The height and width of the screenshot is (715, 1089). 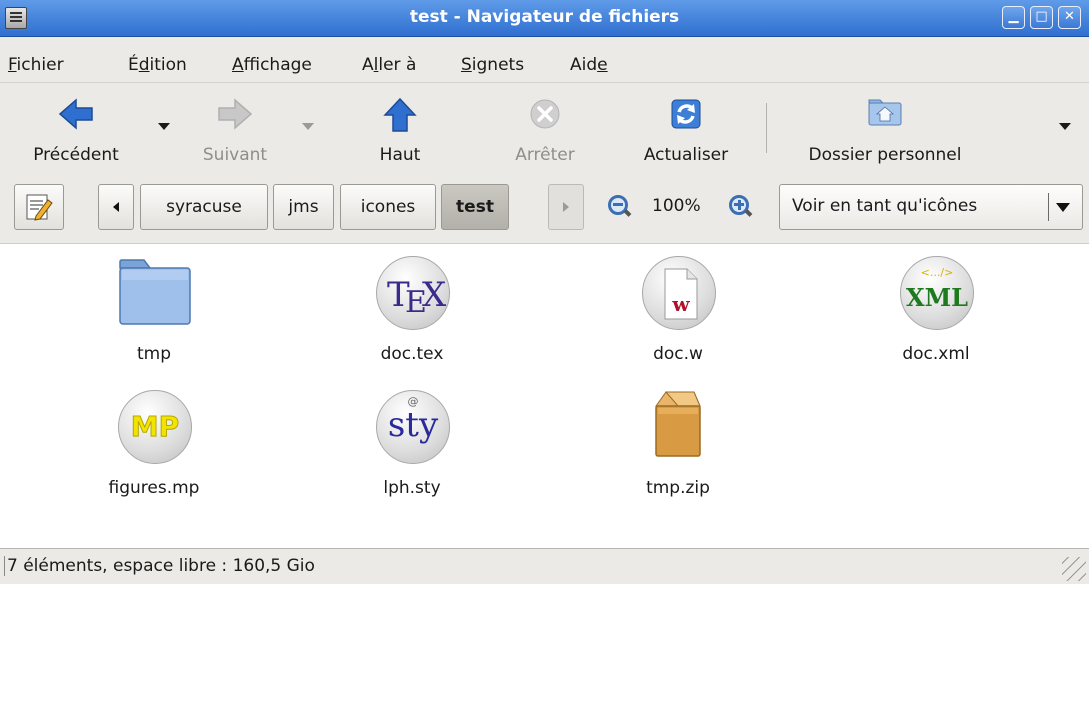 I want to click on zoom-in-icon, so click(x=739, y=205).